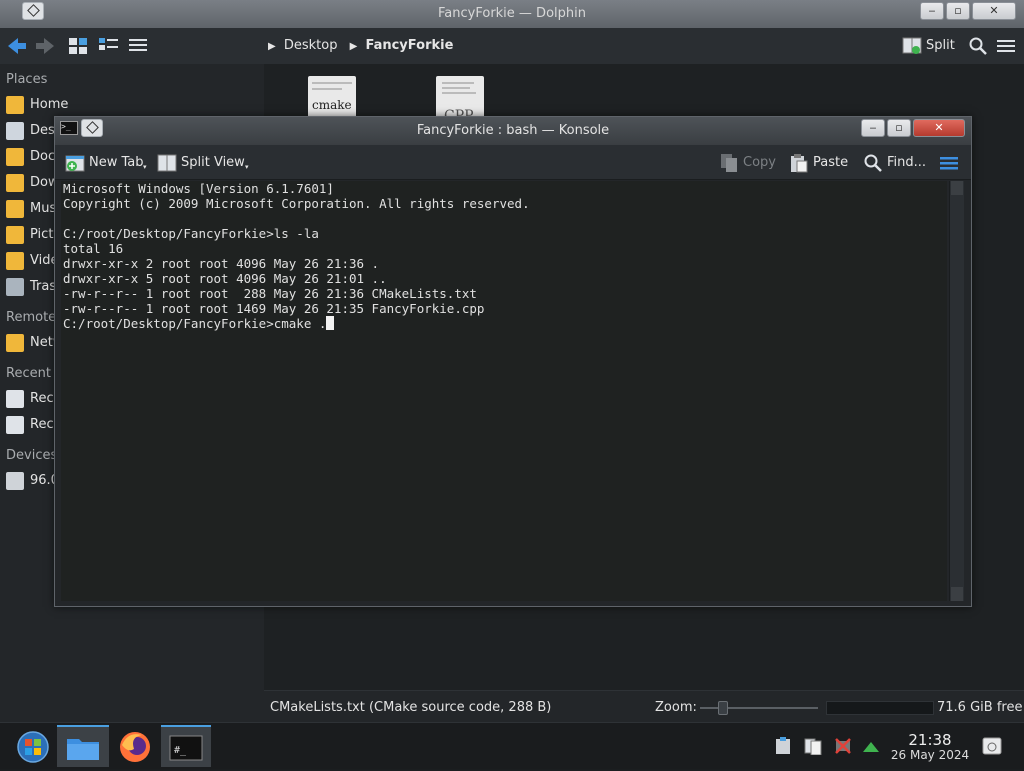 The height and width of the screenshot is (771, 1024). What do you see at coordinates (15, 343) in the screenshot?
I see `network-icon` at bounding box center [15, 343].